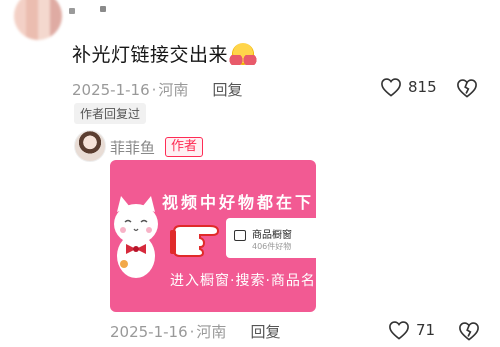 The height and width of the screenshot is (347, 500). I want to click on author-tag-badge: 作者, so click(184, 147).